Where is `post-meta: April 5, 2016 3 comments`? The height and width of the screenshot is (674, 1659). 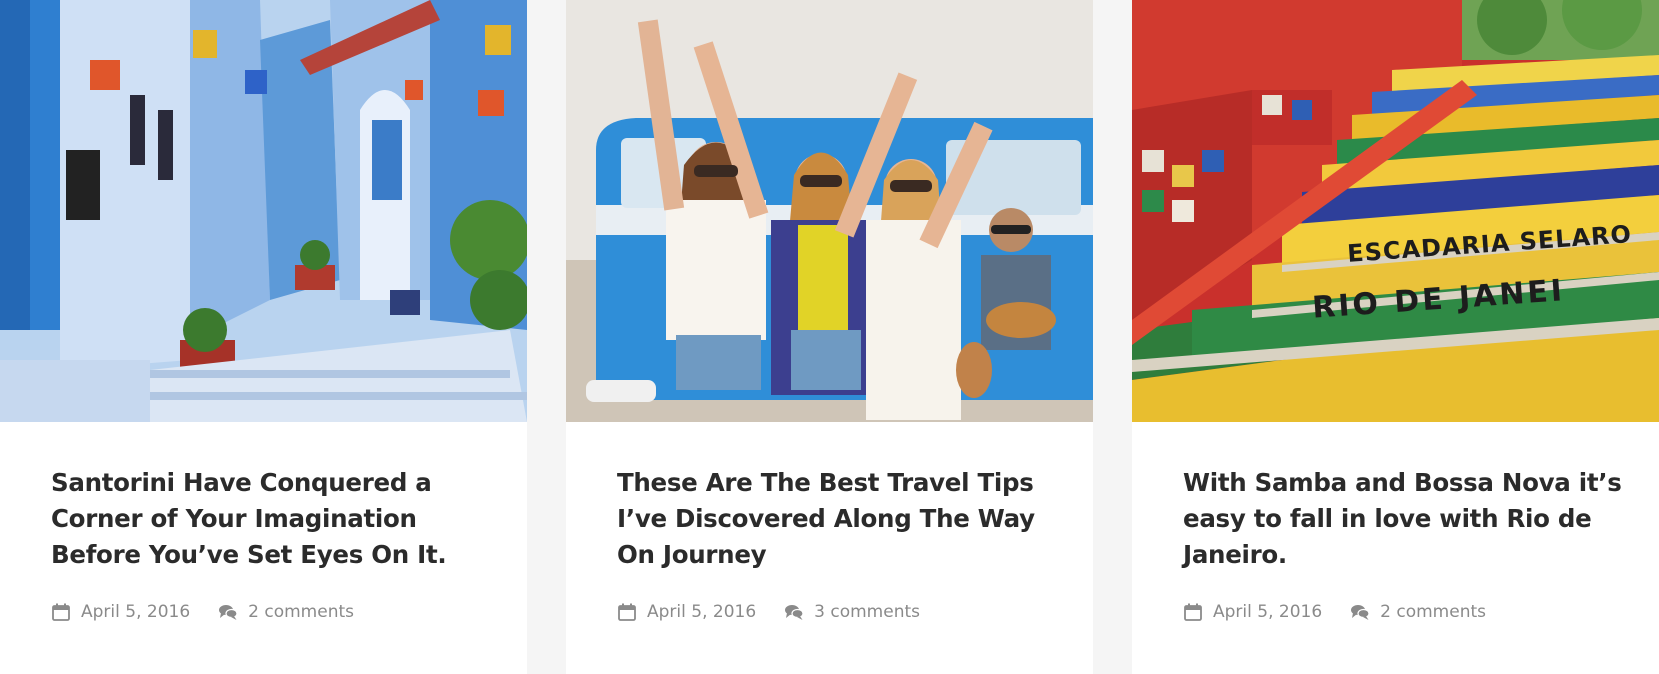
post-meta: April 5, 2016 3 comments is located at coordinates (768, 612).